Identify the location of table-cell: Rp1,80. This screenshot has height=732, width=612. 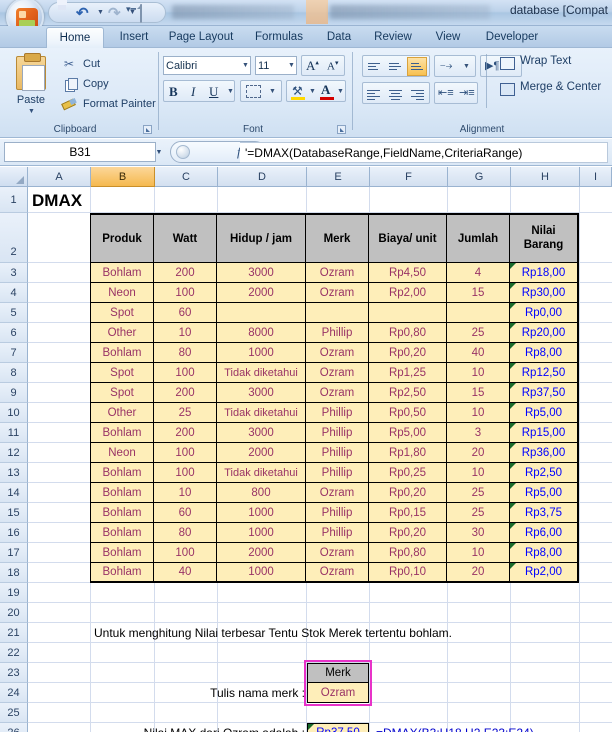
(408, 453).